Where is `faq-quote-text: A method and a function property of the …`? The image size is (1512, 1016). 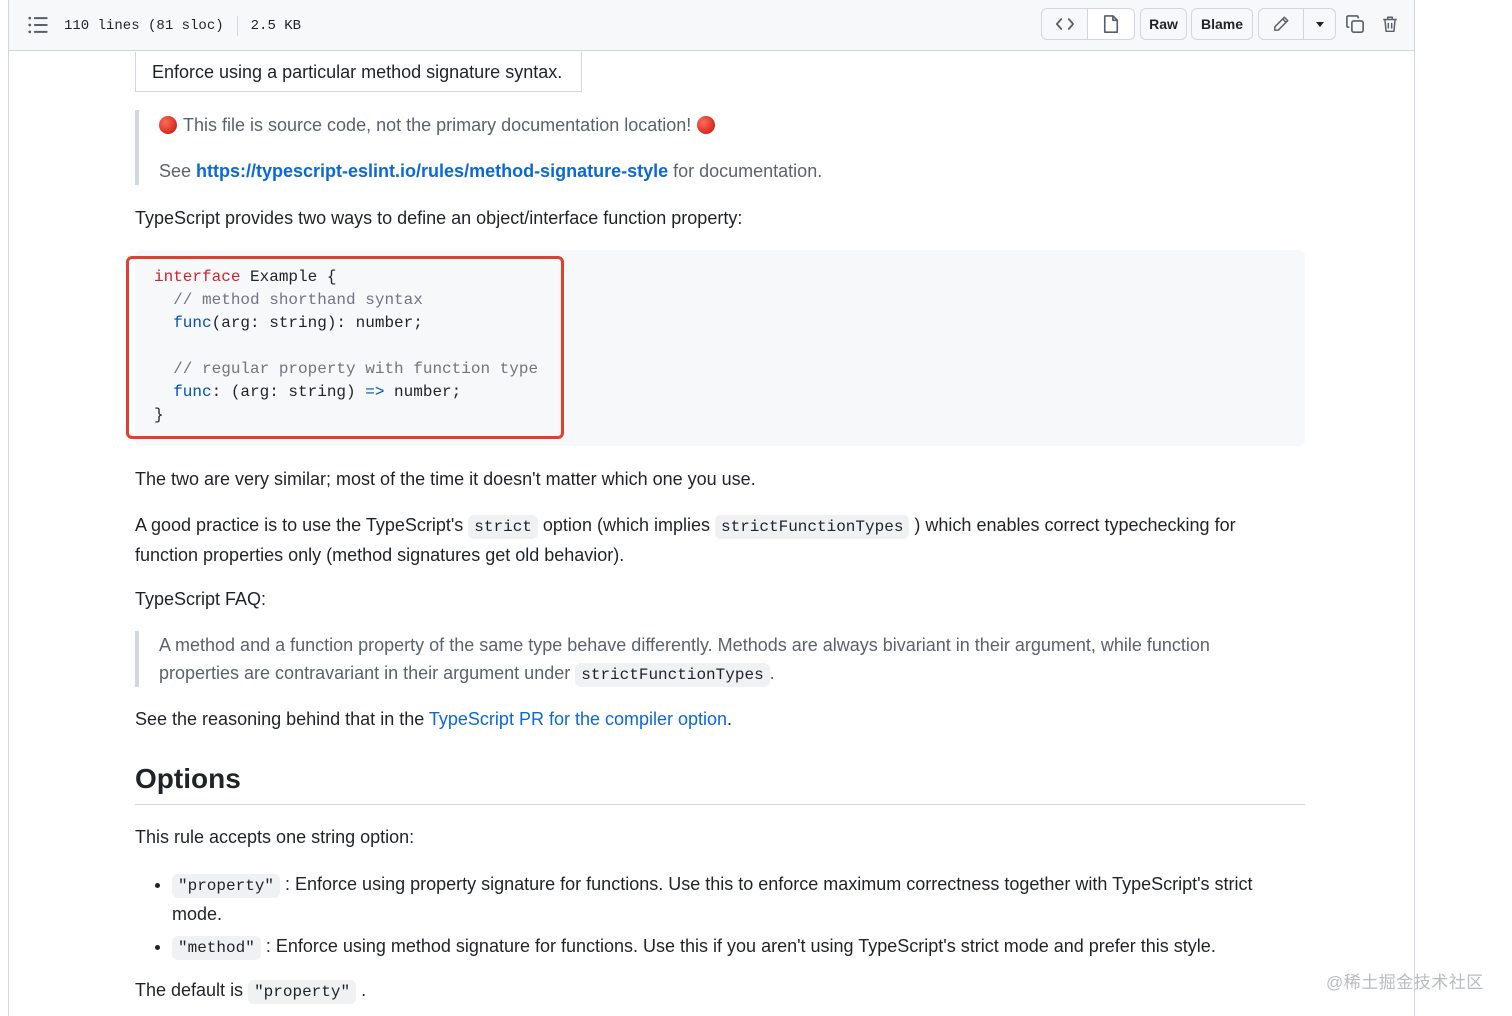
faq-quote-text: A method and a function property of the … is located at coordinates (684, 660).